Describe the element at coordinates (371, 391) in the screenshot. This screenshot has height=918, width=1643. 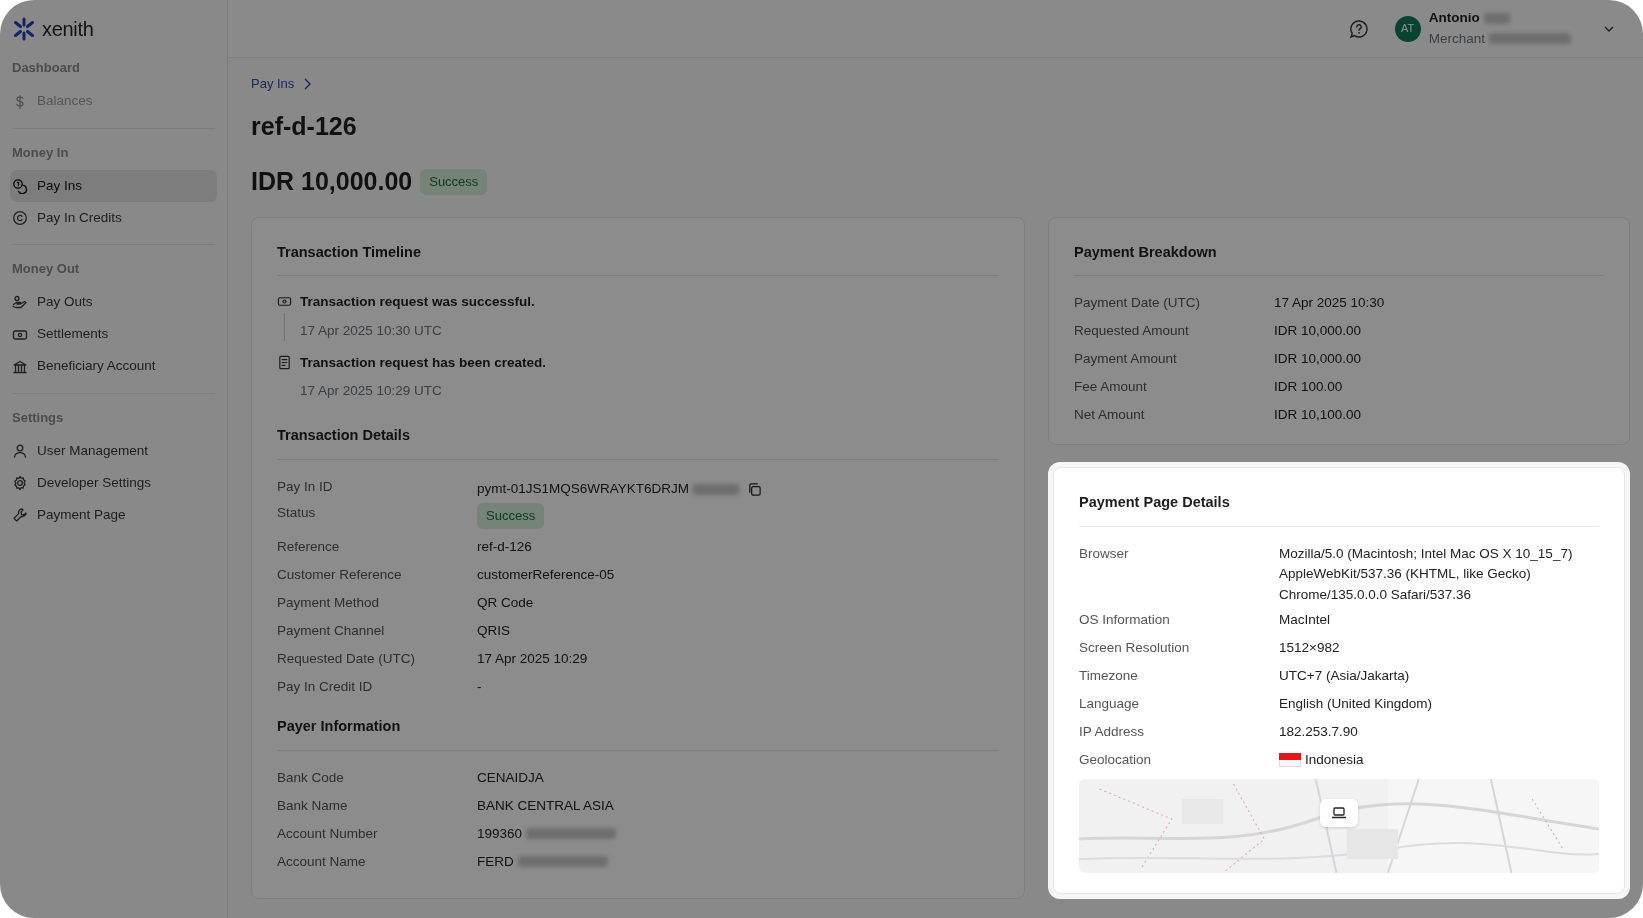
I see `event-time: 17 Apr 2025 10:29 UTC` at that location.